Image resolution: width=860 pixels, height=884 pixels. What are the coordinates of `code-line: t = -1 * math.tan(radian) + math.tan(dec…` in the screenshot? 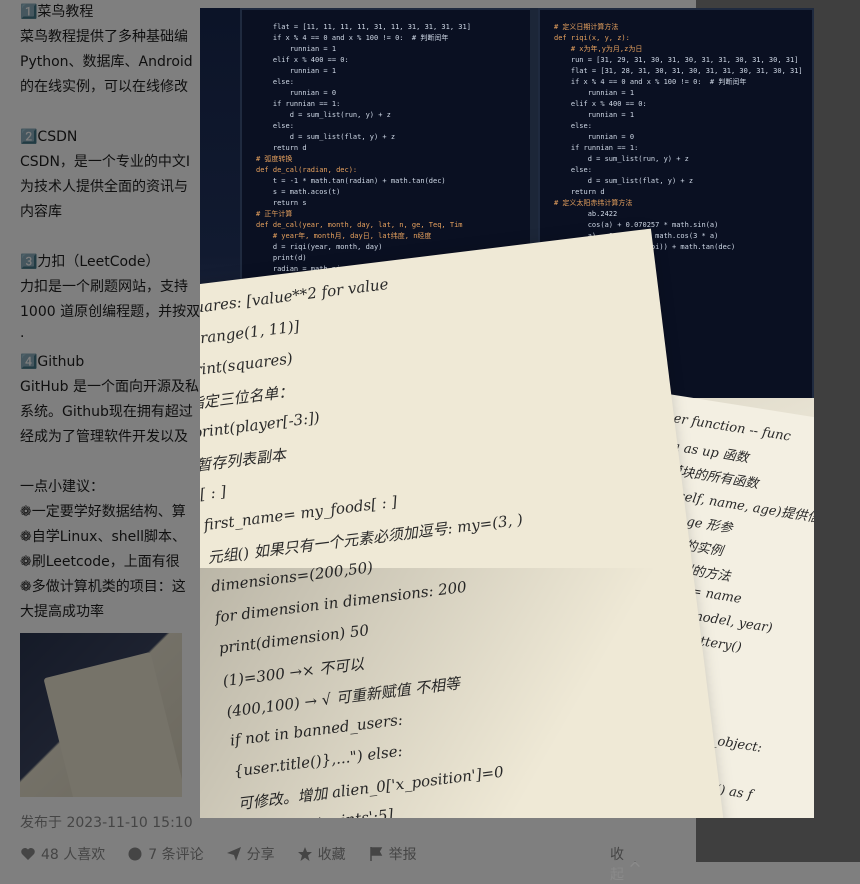 It's located at (351, 181).